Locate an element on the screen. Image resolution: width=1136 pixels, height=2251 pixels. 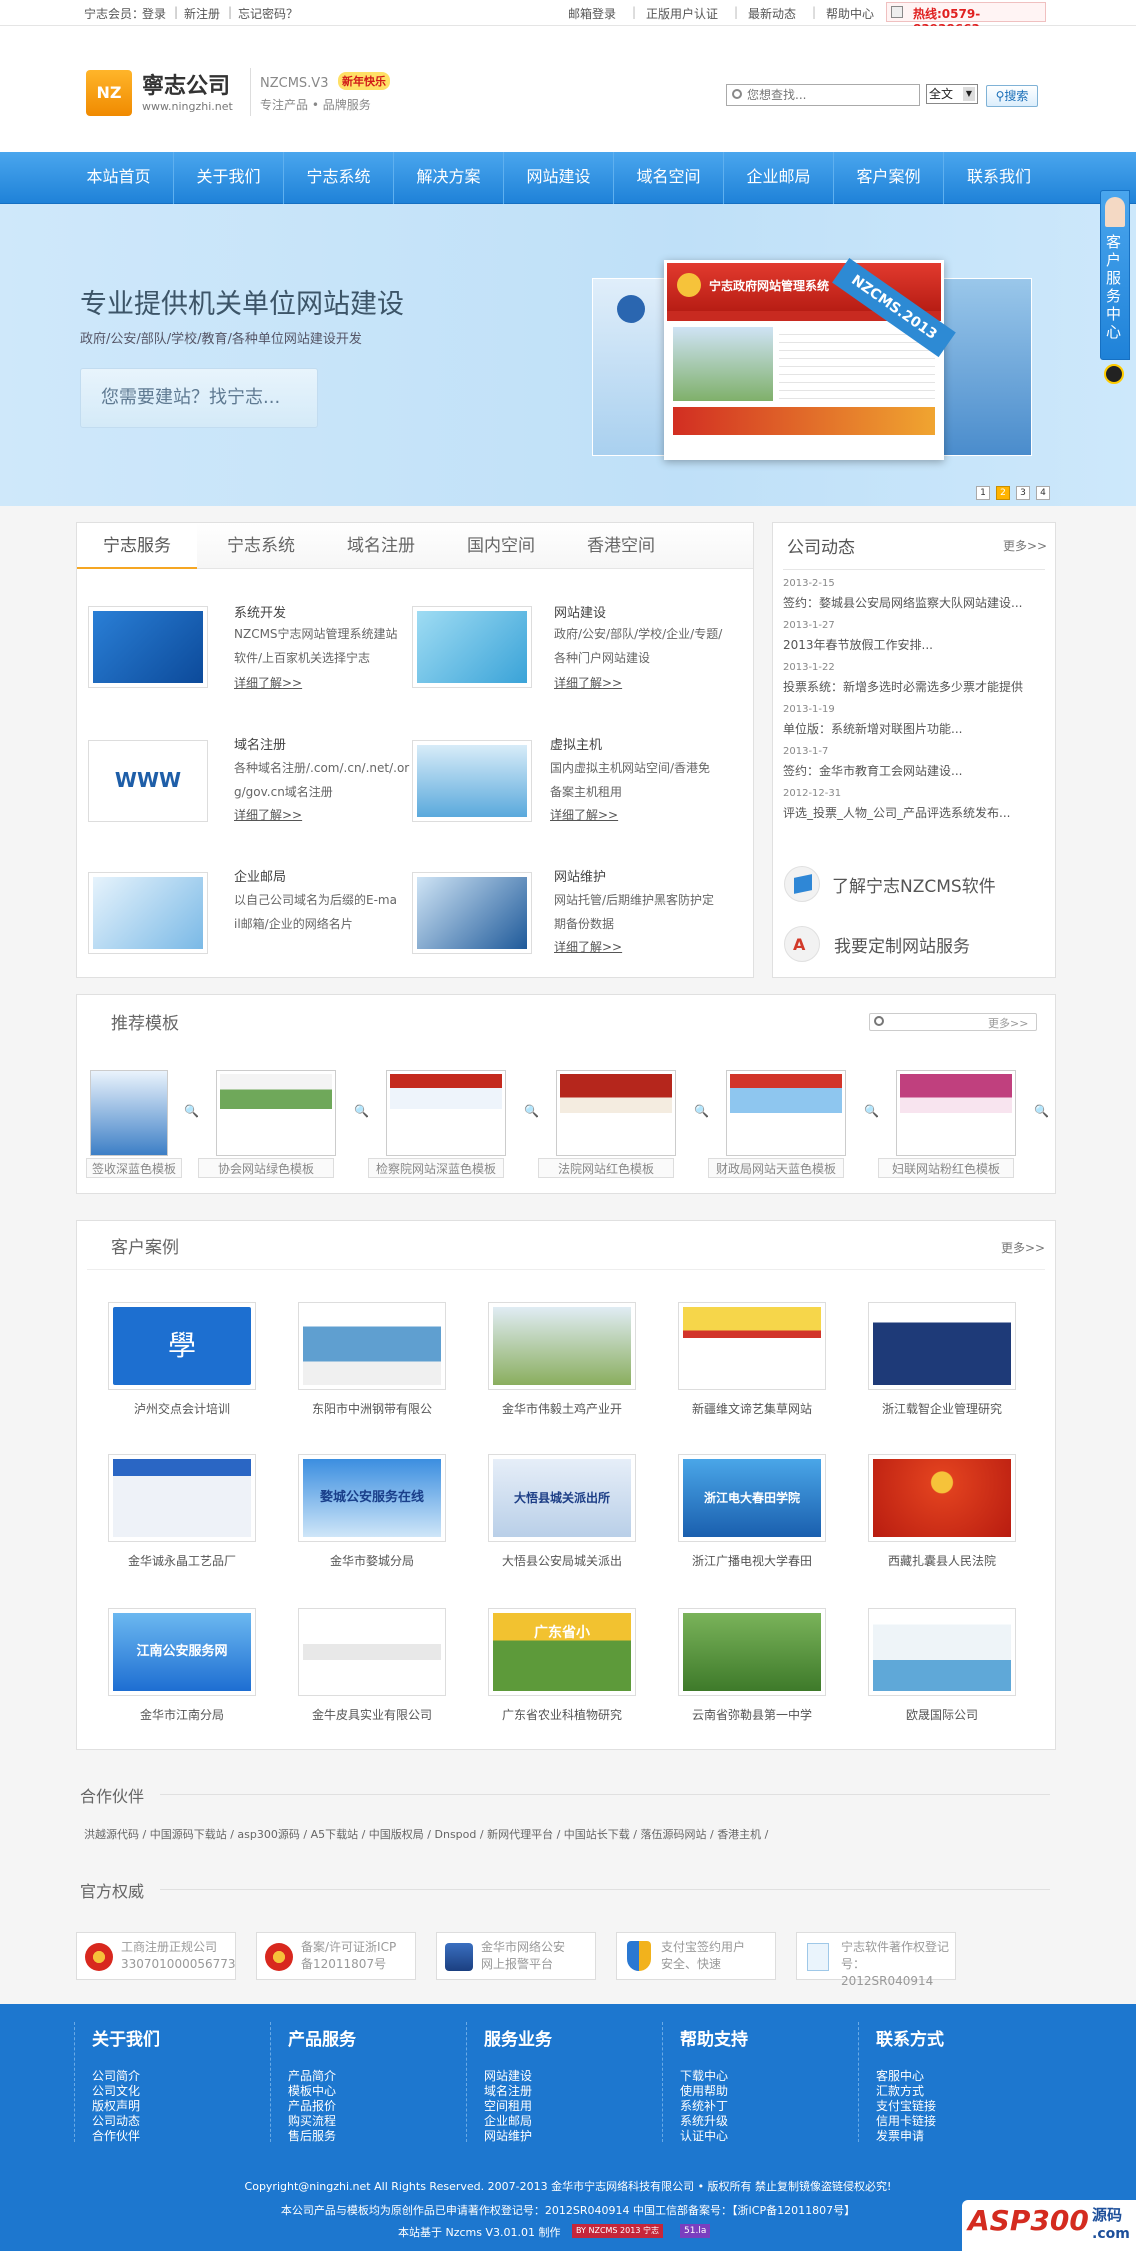
tab-hongkong-hosting: 香港空间 is located at coordinates (621, 546).